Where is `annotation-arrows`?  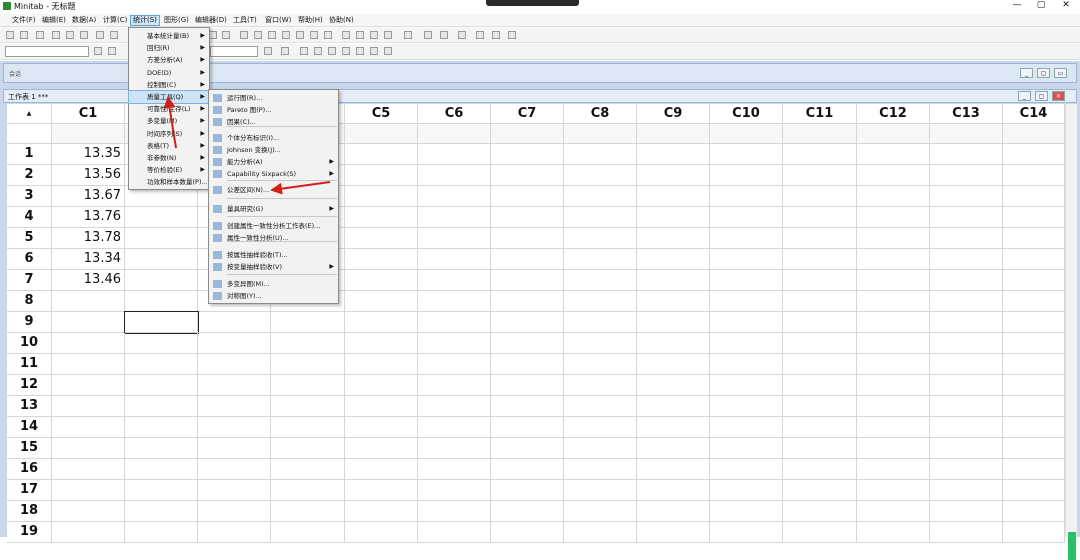 annotation-arrows is located at coordinates (247, 145).